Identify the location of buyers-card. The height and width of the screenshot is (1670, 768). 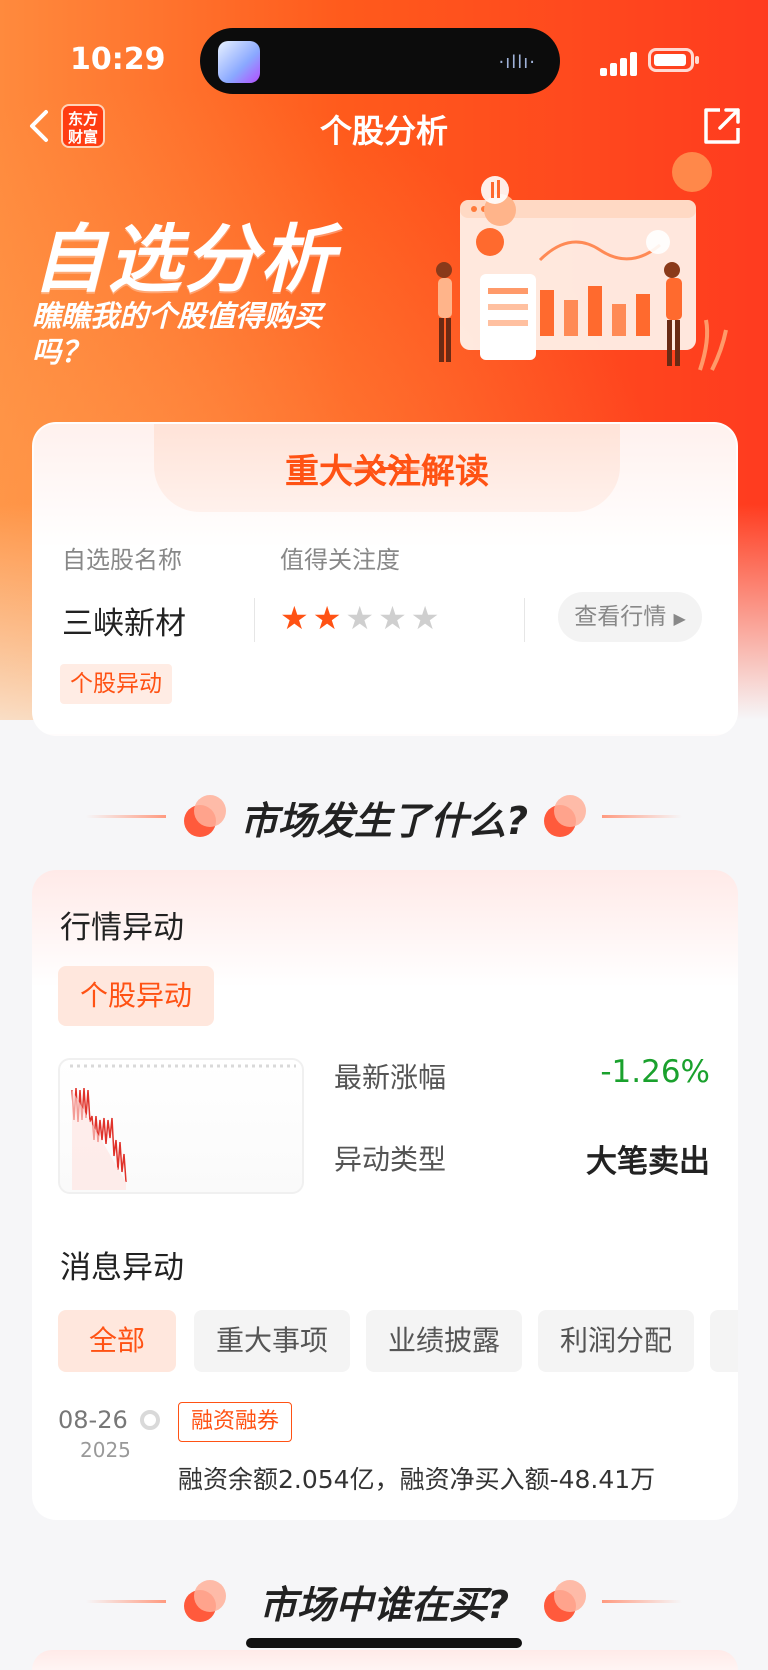
(385, 1660).